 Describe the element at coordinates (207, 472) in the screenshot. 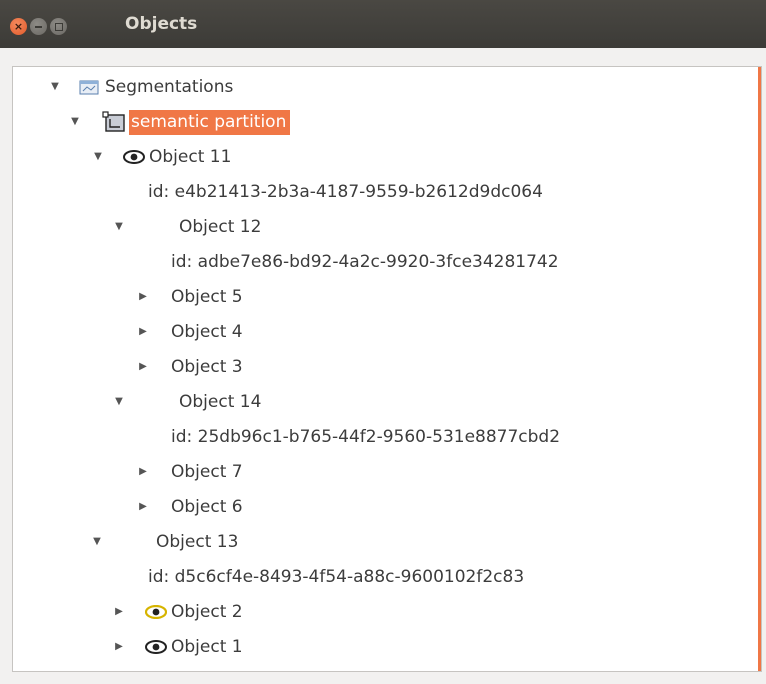

I see `tree-item-object-7: Object 7` at that location.